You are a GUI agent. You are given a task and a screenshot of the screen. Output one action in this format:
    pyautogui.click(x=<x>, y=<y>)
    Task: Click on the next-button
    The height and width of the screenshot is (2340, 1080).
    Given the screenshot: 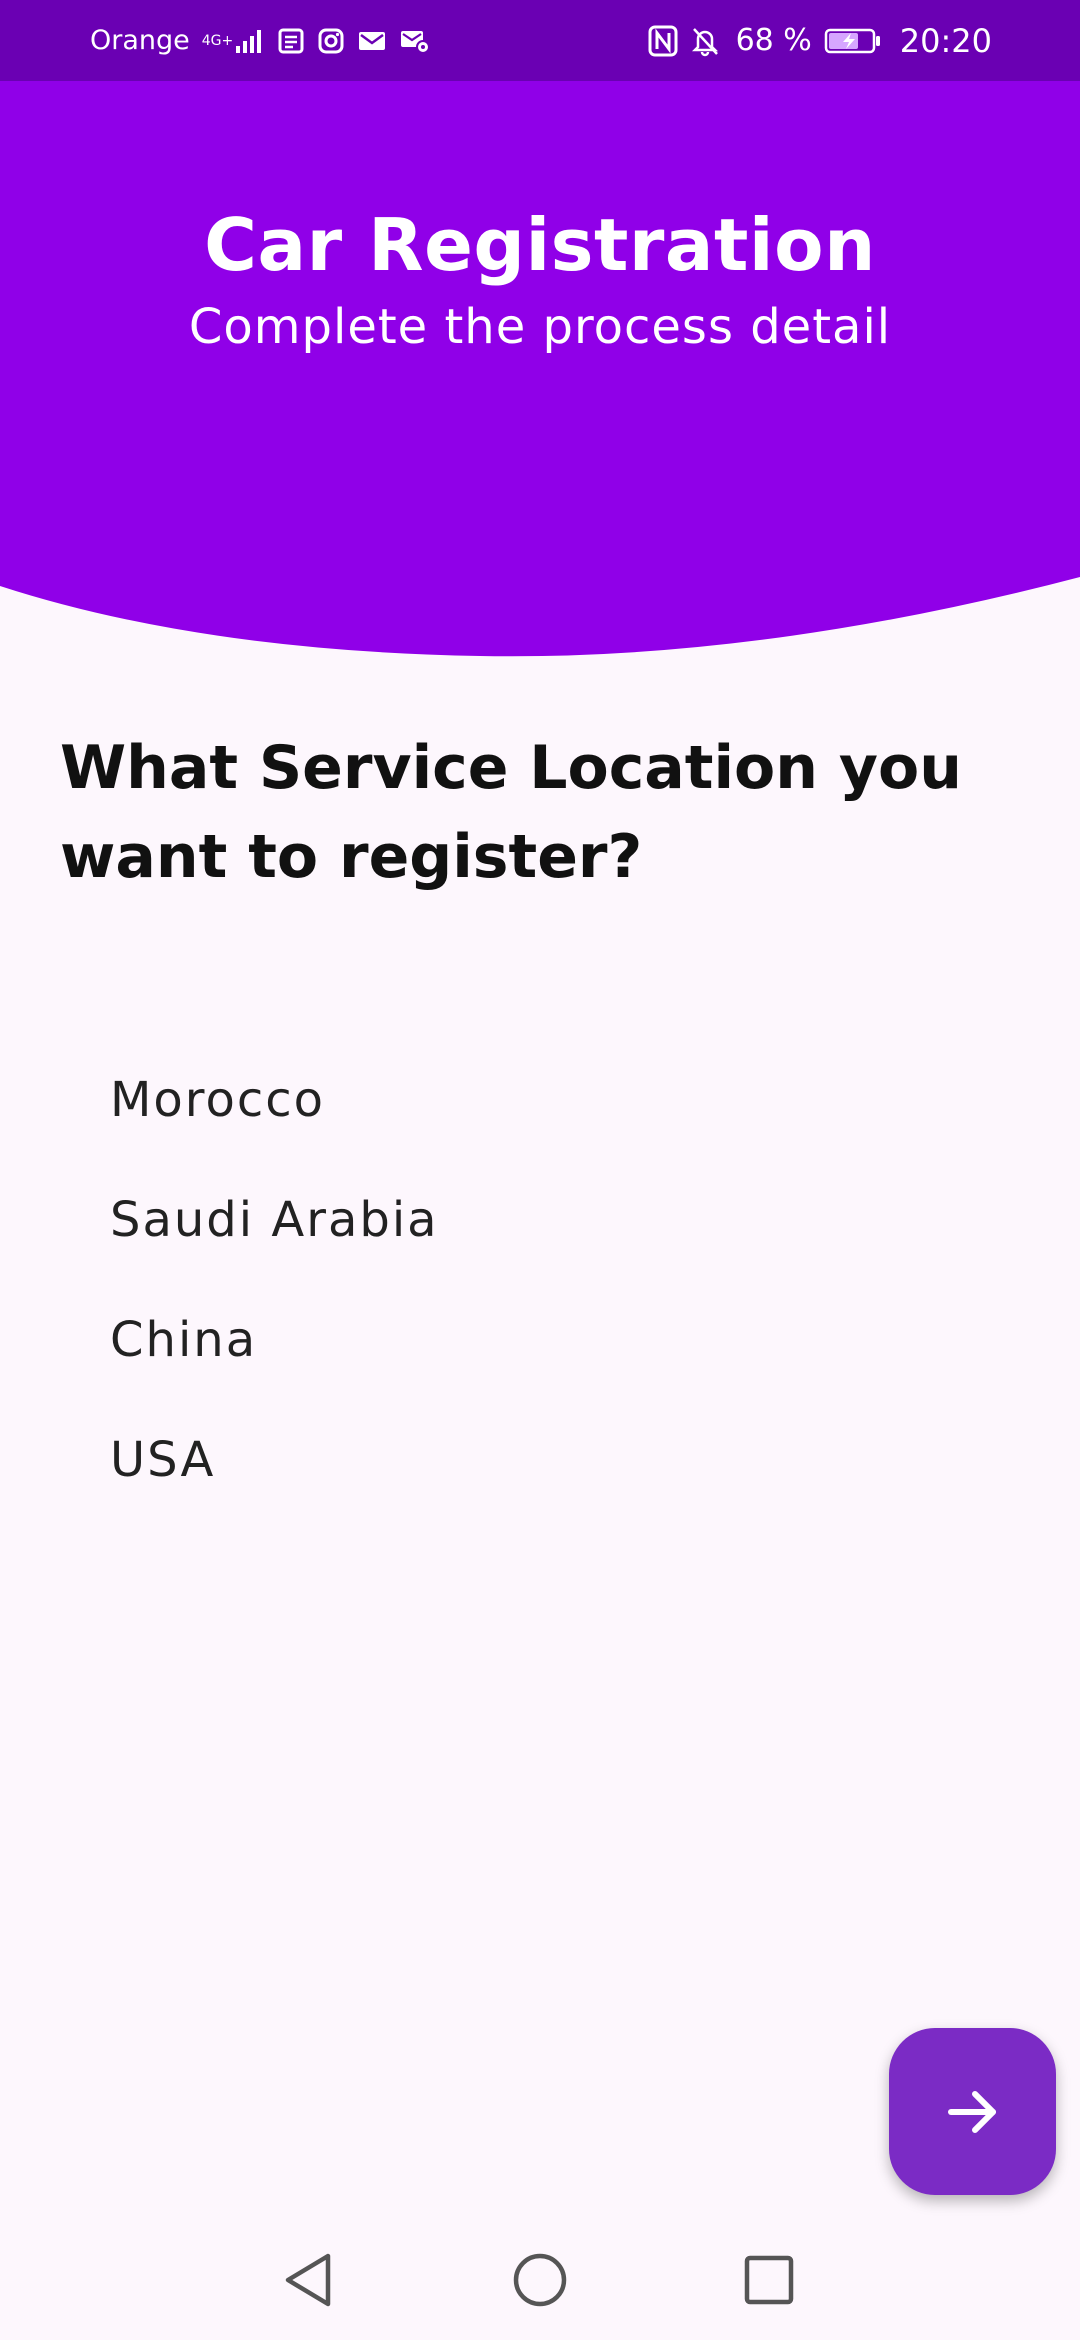 What is the action you would take?
    pyautogui.click(x=972, y=2111)
    